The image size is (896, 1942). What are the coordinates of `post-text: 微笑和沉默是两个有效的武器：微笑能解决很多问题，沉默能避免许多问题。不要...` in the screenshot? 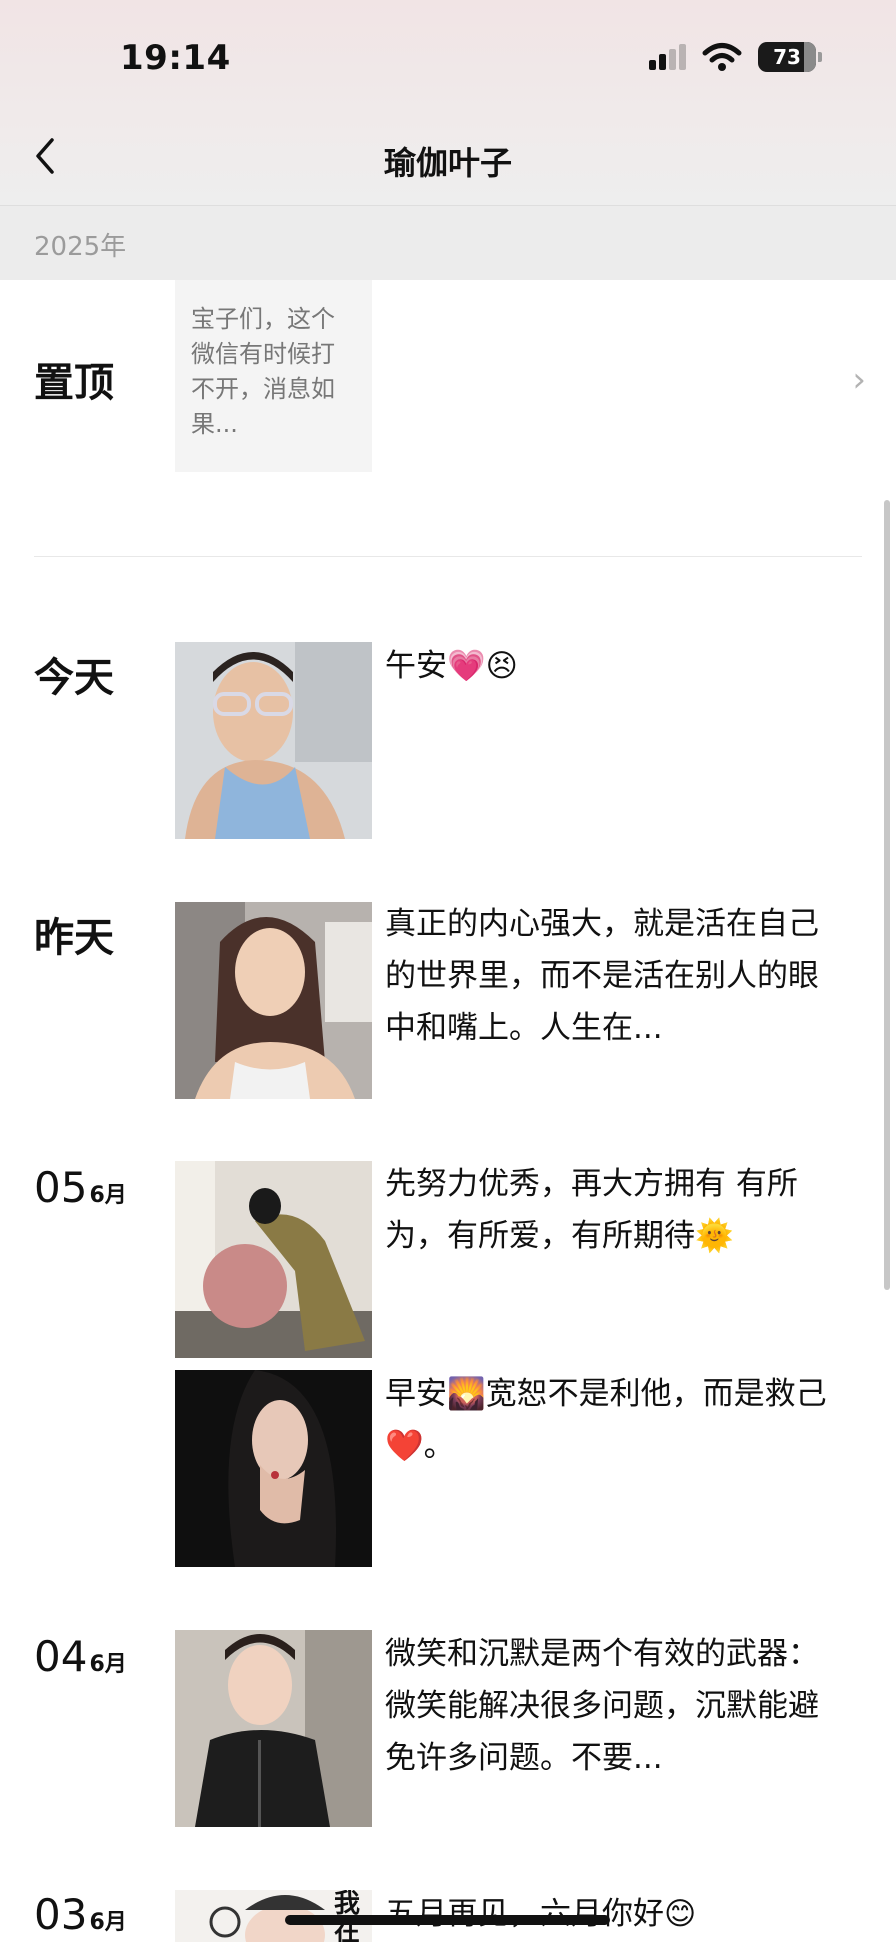 It's located at (615, 1706).